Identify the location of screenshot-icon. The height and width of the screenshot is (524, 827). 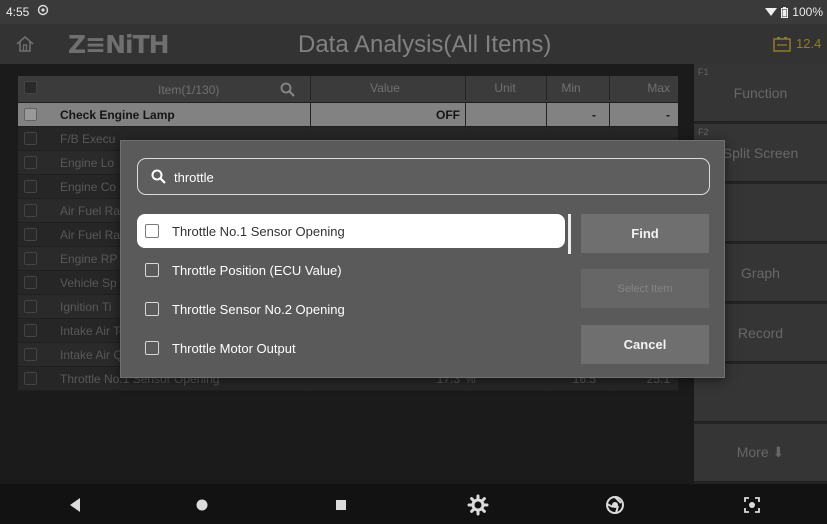
(752, 505).